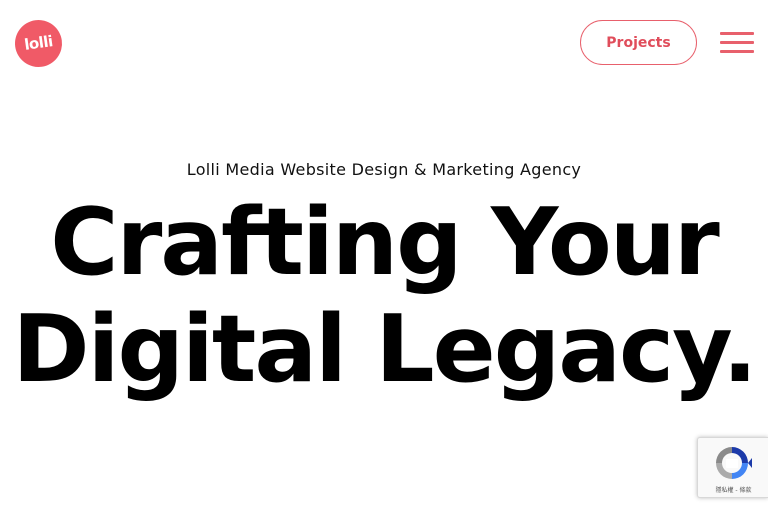 The height and width of the screenshot is (512, 768). I want to click on logo: lolli, so click(38, 43).